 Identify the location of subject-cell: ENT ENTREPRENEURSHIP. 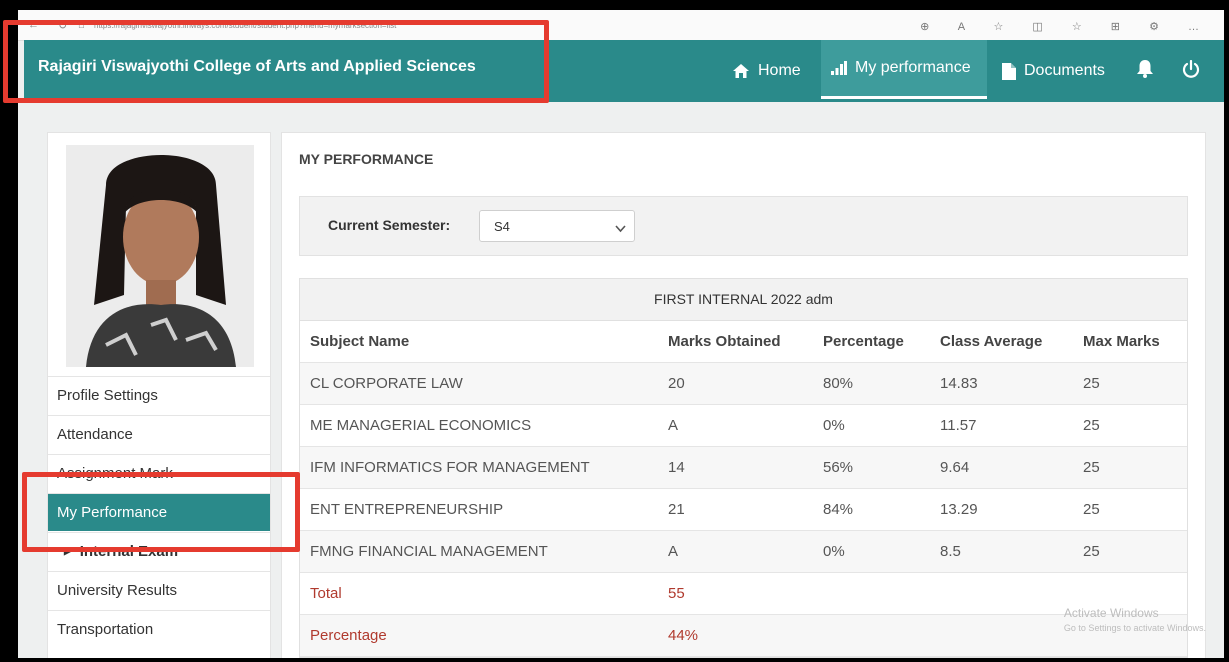
(479, 509).